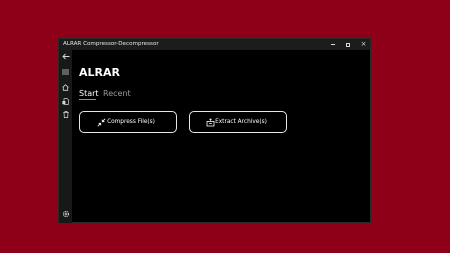 Image resolution: width=450 pixels, height=253 pixels. I want to click on maximize-button, so click(347, 44).